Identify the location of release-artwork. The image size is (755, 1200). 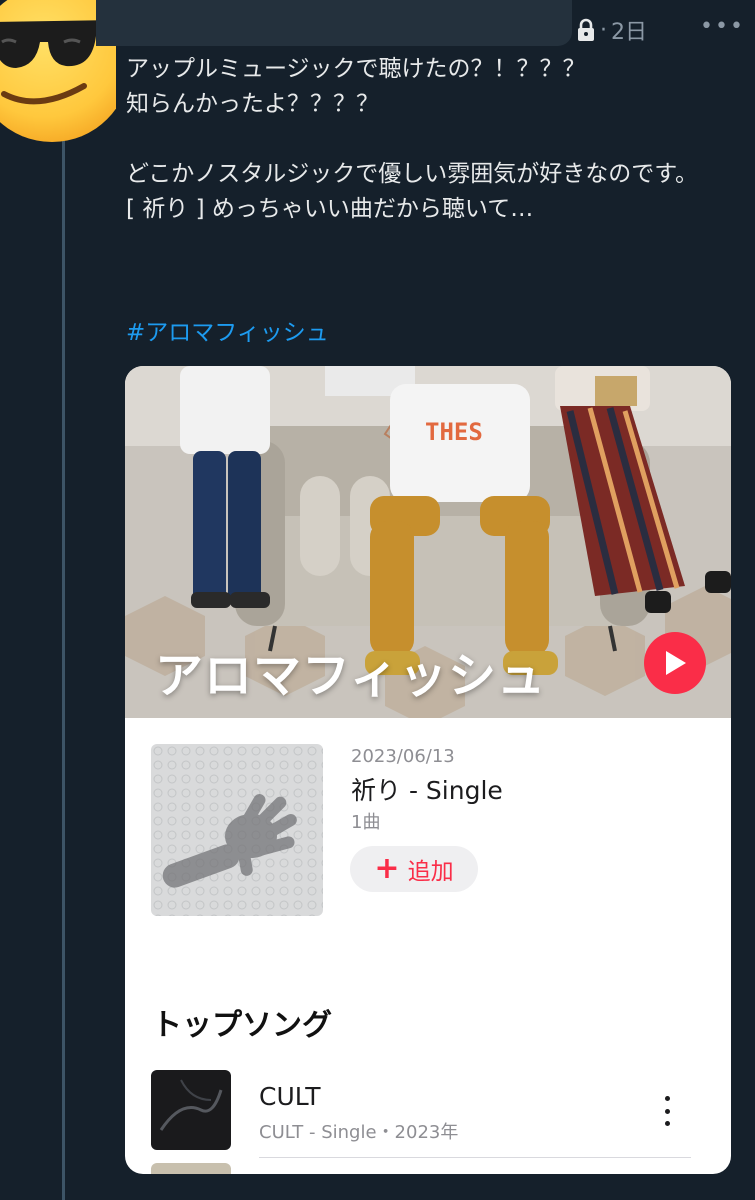
(237, 830).